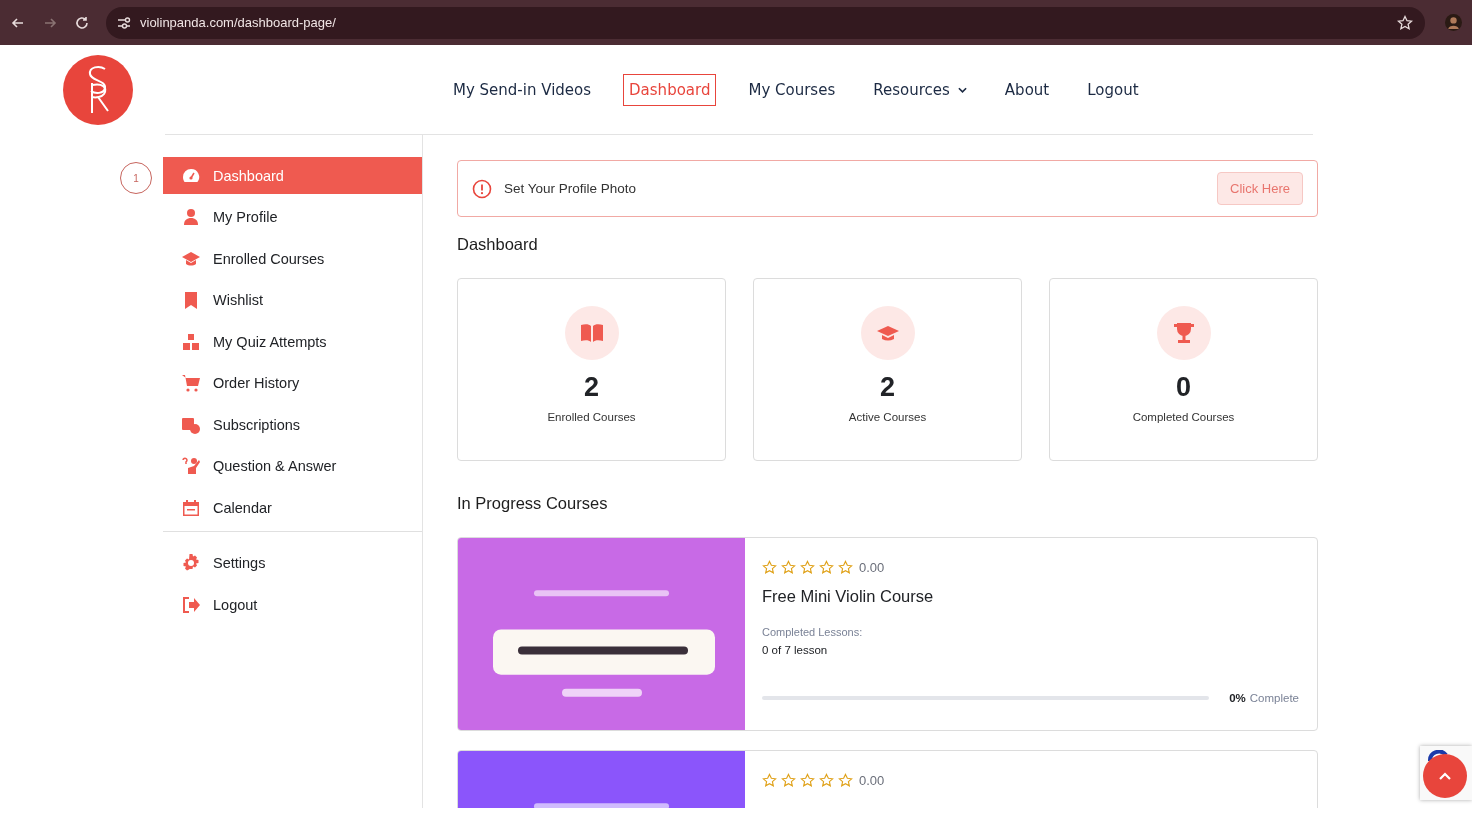  Describe the element at coordinates (292, 507) in the screenshot. I see `sidebar-item: Calendar` at that location.